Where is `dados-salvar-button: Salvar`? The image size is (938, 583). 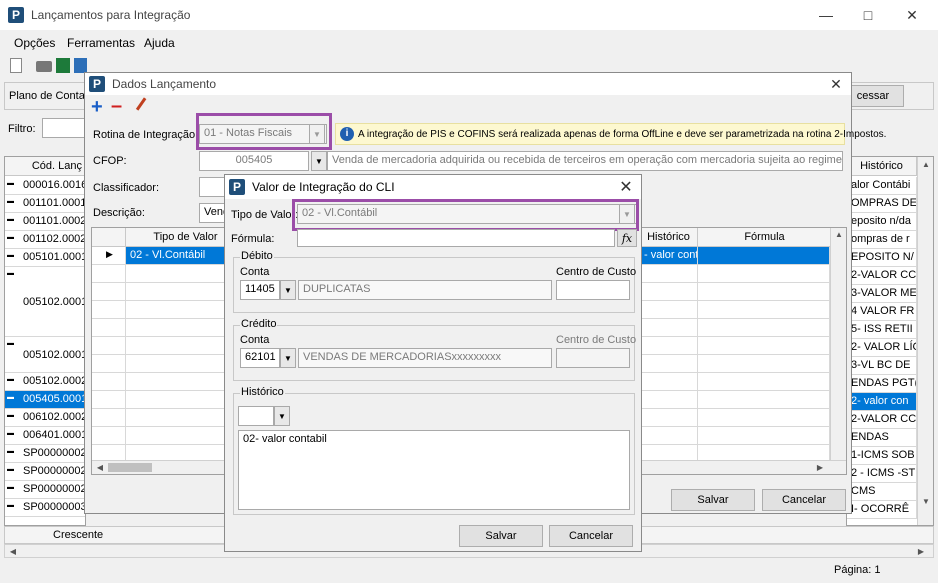 dados-salvar-button: Salvar is located at coordinates (713, 500).